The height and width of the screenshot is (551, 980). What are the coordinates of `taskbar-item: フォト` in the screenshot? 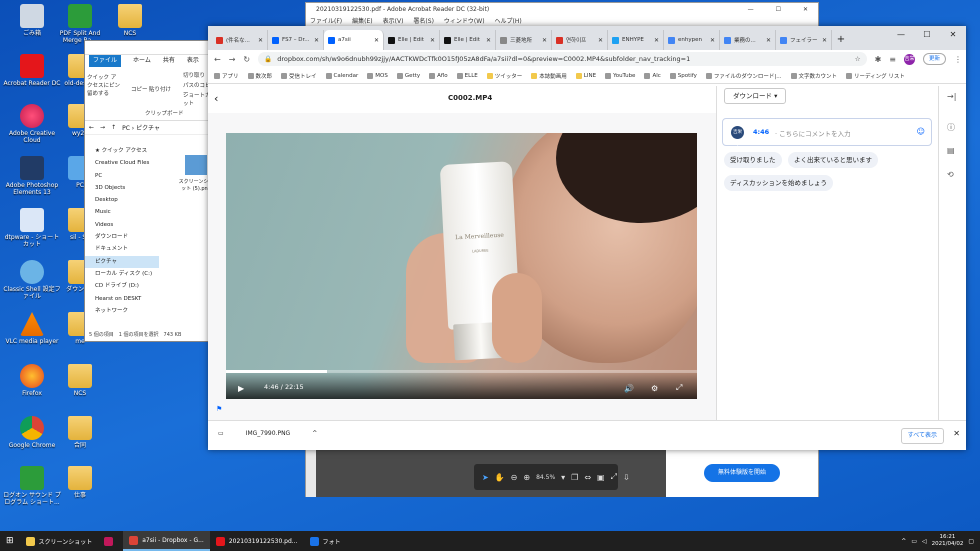 It's located at (325, 541).